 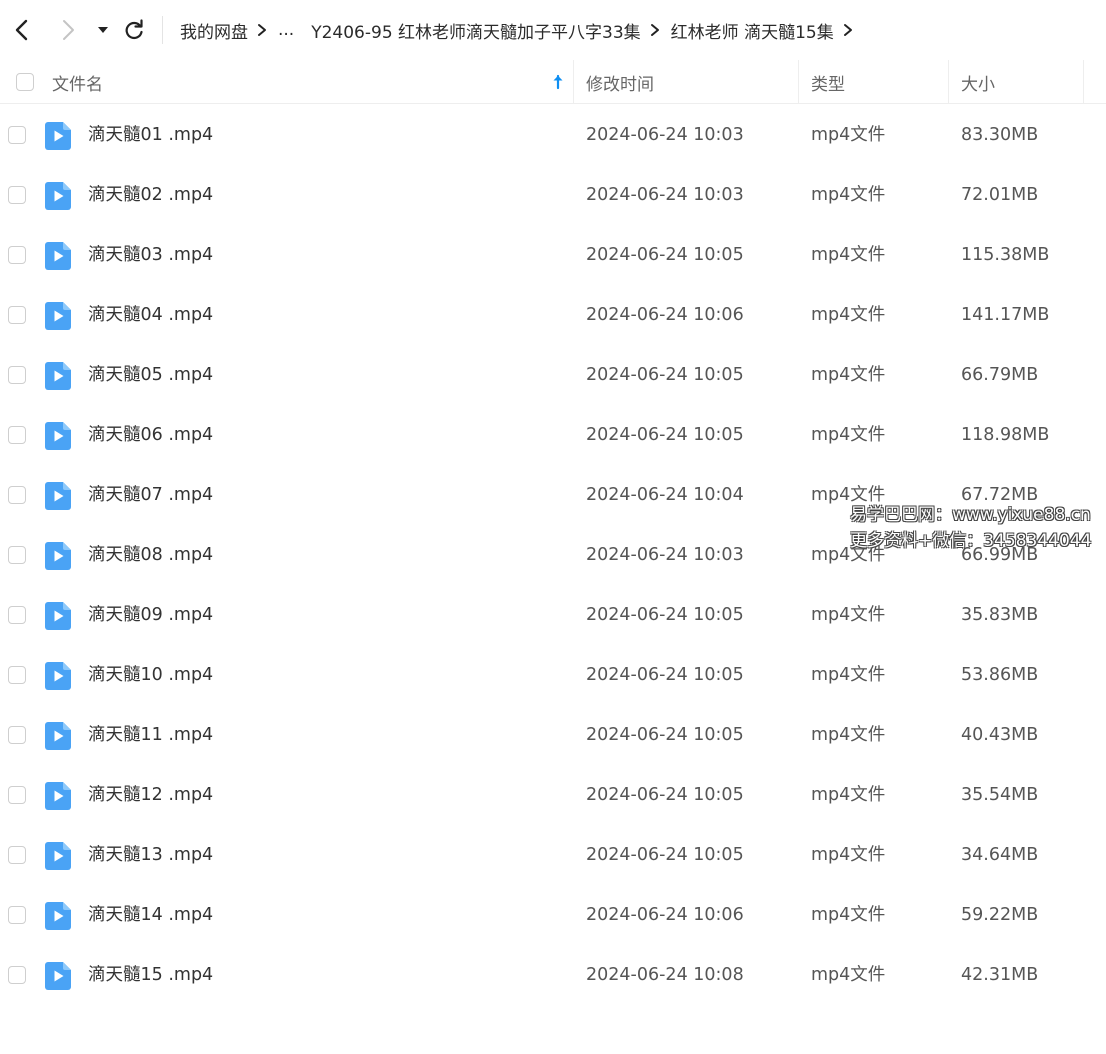 I want to click on column-name-label: 文件名, so click(x=77, y=84).